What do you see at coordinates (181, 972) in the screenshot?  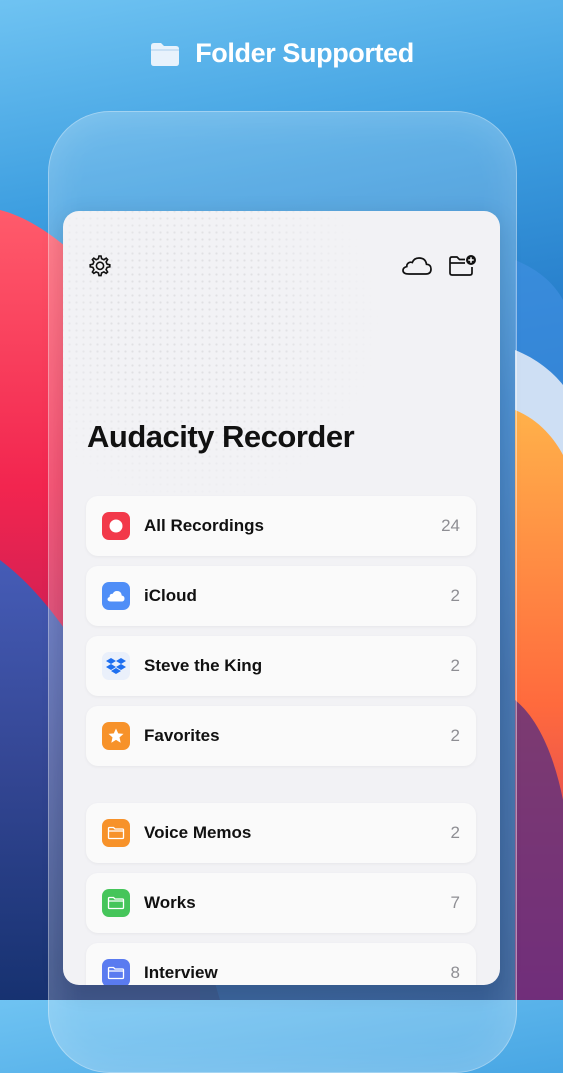 I see `list-item-label: Interview` at bounding box center [181, 972].